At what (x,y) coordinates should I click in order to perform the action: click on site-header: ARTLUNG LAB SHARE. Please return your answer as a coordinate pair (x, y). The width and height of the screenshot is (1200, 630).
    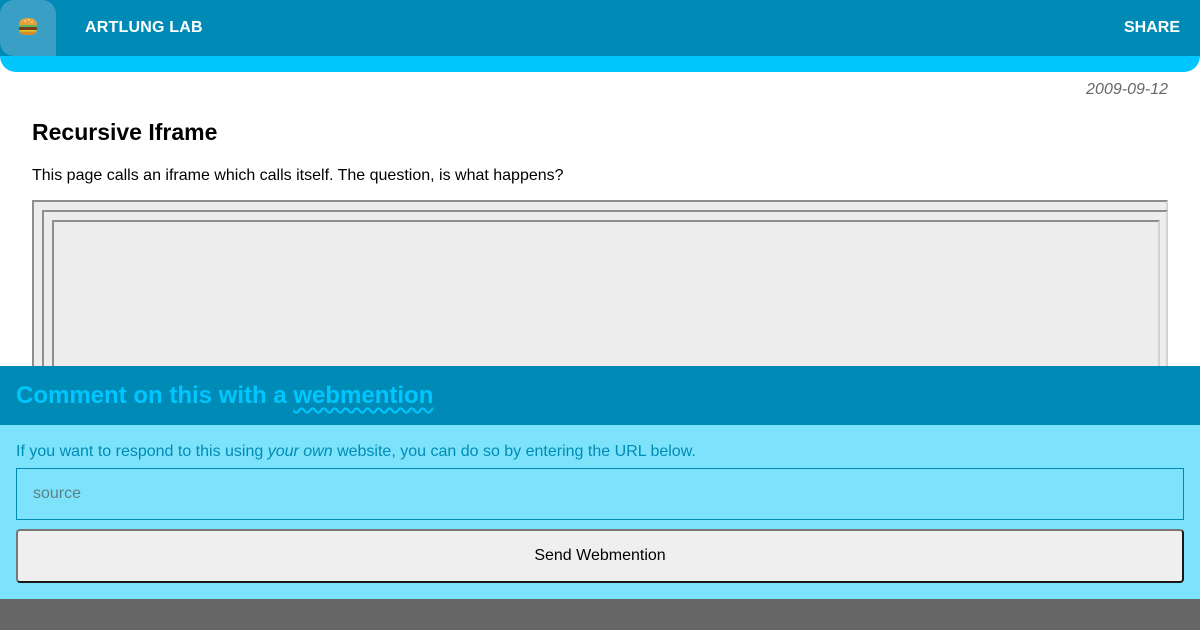
    Looking at the image, I should click on (600, 36).